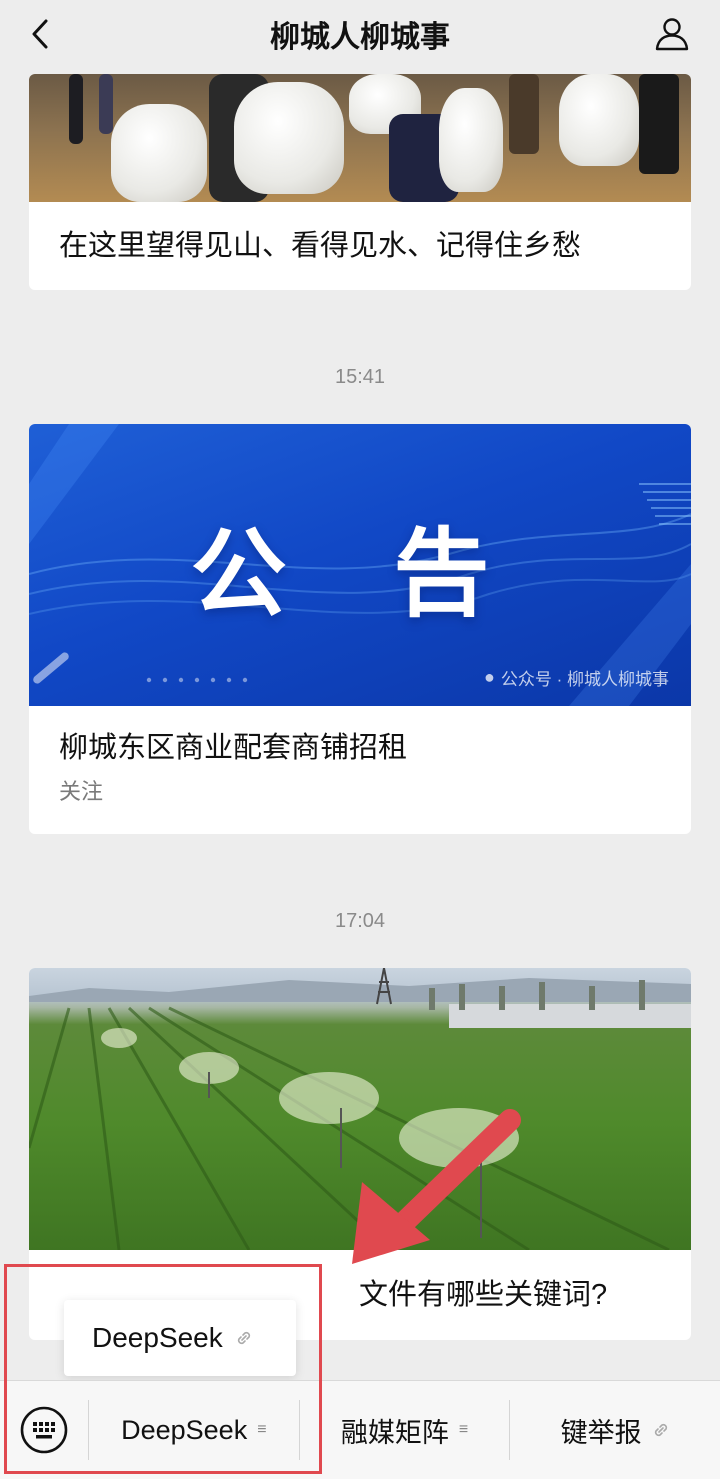 This screenshot has width=720, height=1479. I want to click on article-cover-image, so click(360, 138).